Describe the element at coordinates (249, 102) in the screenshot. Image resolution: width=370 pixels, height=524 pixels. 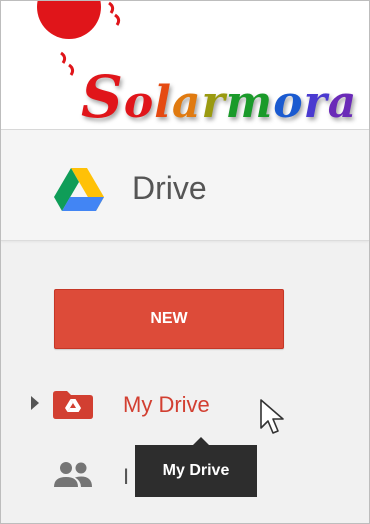
I see `logo-letter: m` at that location.